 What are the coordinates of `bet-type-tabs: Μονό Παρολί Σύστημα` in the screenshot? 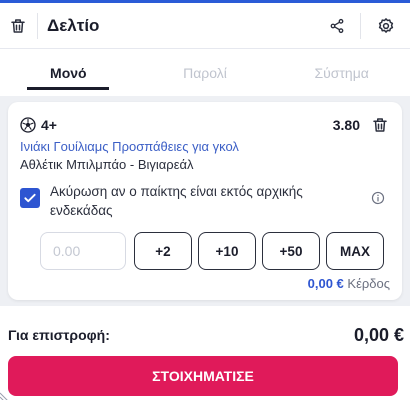 It's located at (205, 73).